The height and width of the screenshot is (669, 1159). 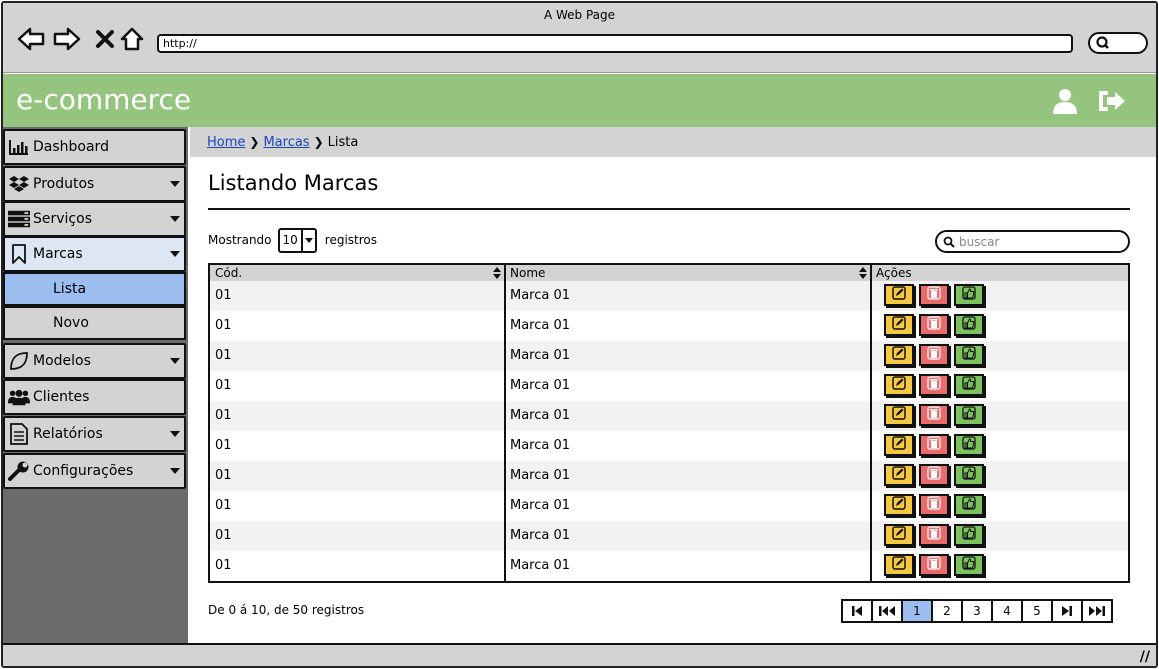 I want to click on first-page-button, so click(x=857, y=611).